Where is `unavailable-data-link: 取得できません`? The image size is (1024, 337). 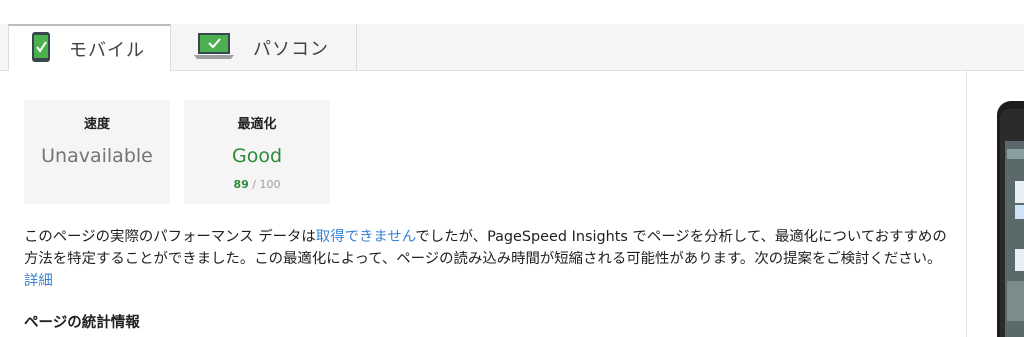 unavailable-data-link: 取得できません is located at coordinates (366, 237).